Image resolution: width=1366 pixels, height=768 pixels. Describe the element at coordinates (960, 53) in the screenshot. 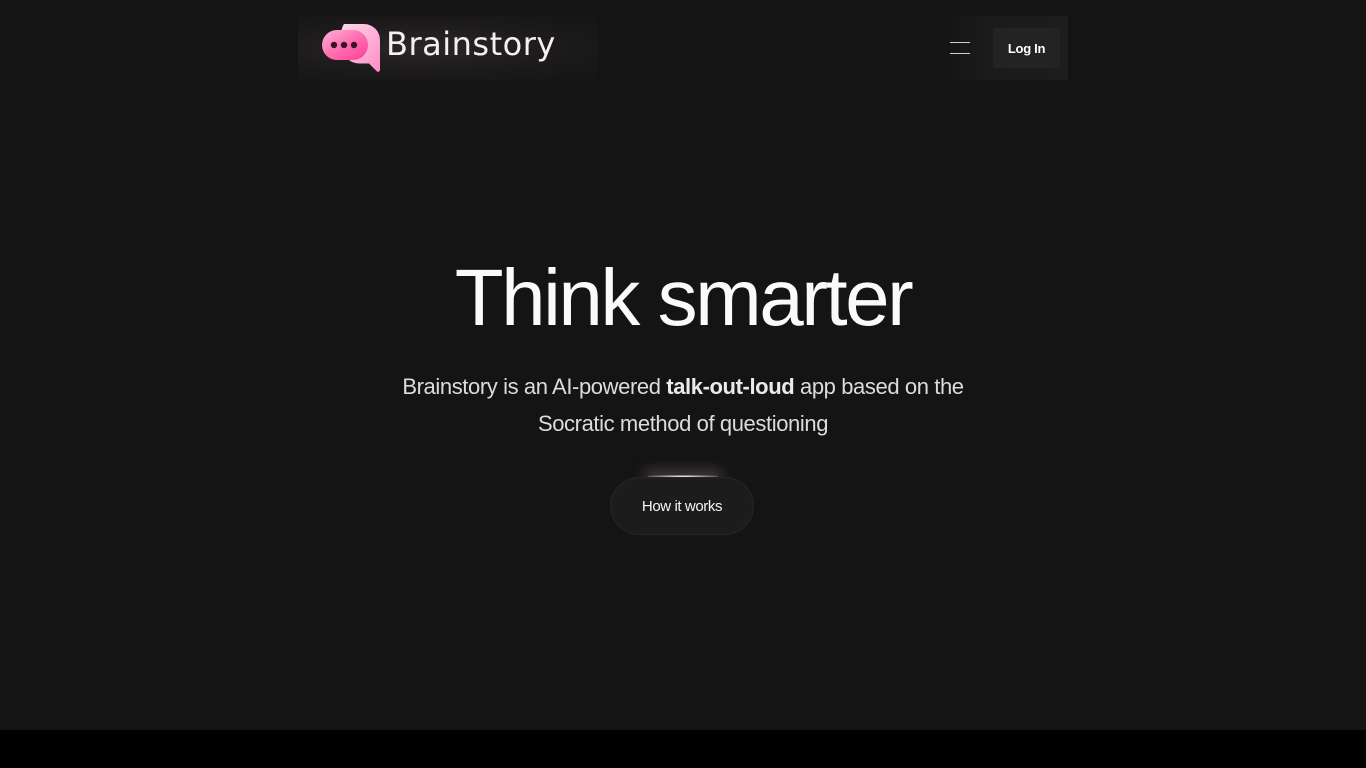

I see `menu-line-bottom` at that location.